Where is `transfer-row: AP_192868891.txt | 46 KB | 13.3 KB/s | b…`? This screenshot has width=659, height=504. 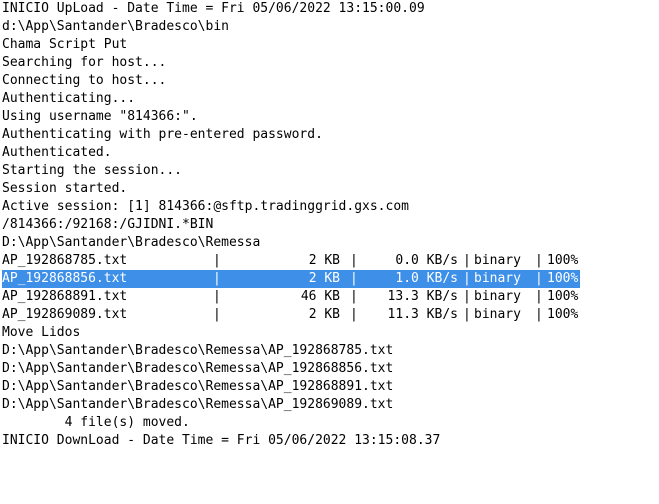 transfer-row: AP_192868891.txt | 46 KB | 13.3 KB/s | b… is located at coordinates (291, 297).